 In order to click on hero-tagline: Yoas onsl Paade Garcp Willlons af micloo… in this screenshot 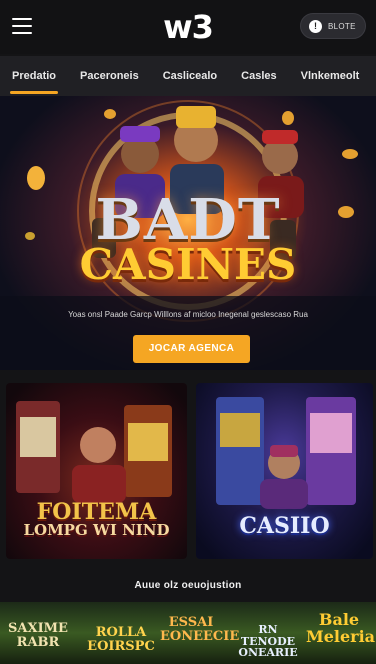, I will do `click(188, 314)`.